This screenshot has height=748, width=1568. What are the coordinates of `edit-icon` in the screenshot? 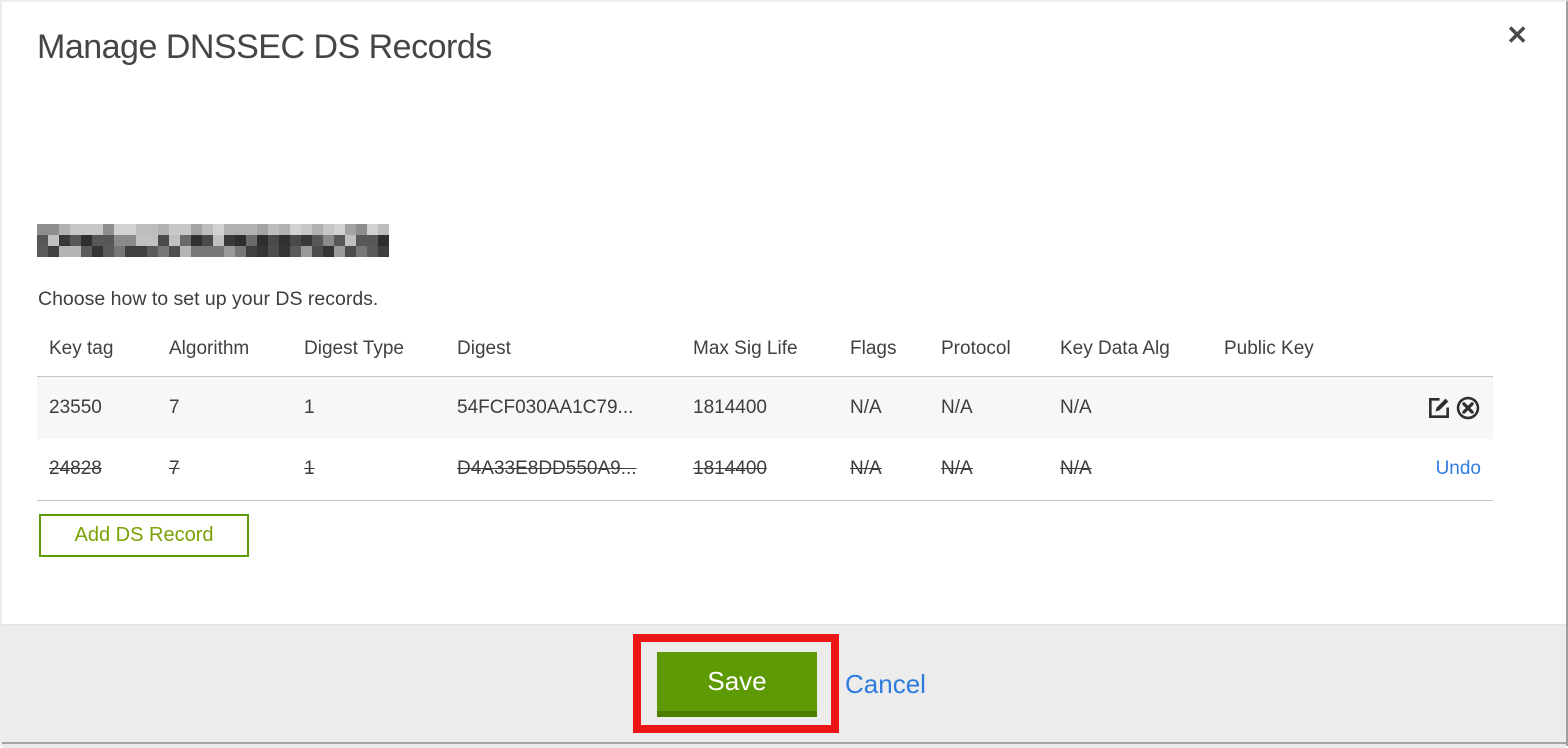 It's located at (1439, 408).